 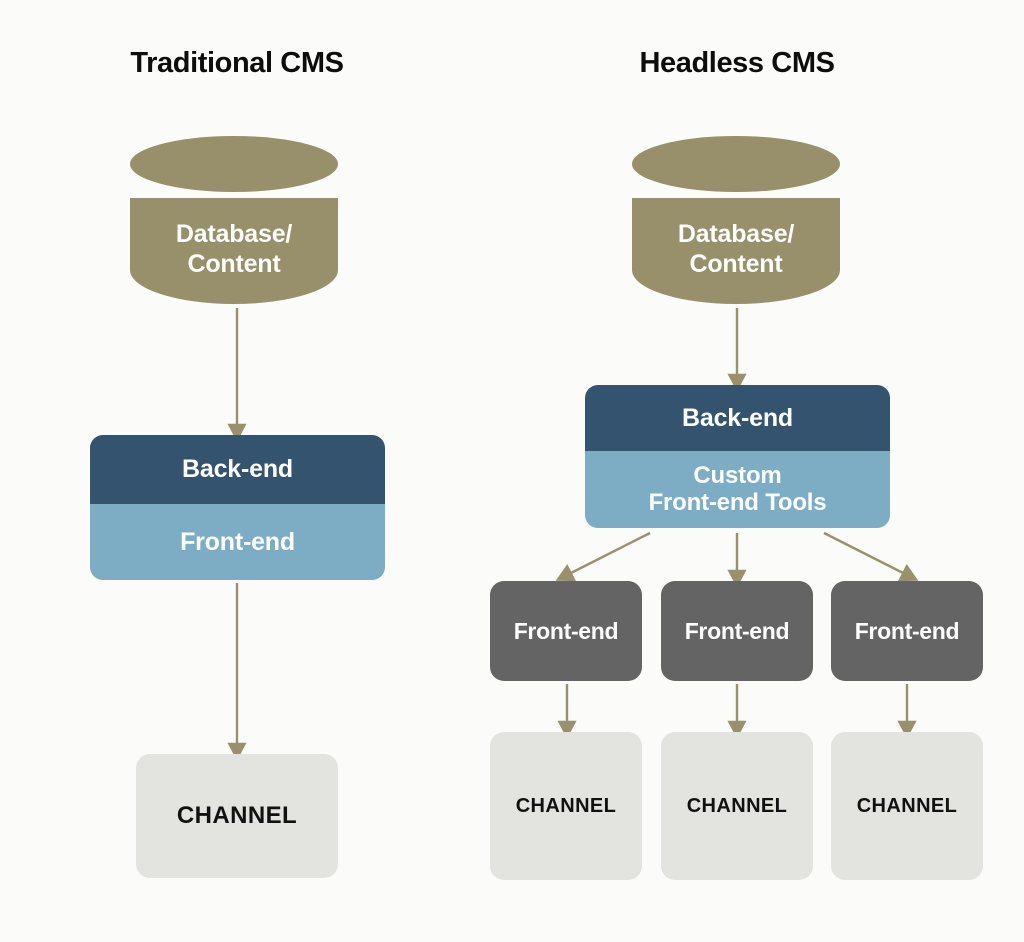 I want to click on database-cylinder-traditional: Database/ Content, so click(x=234, y=220).